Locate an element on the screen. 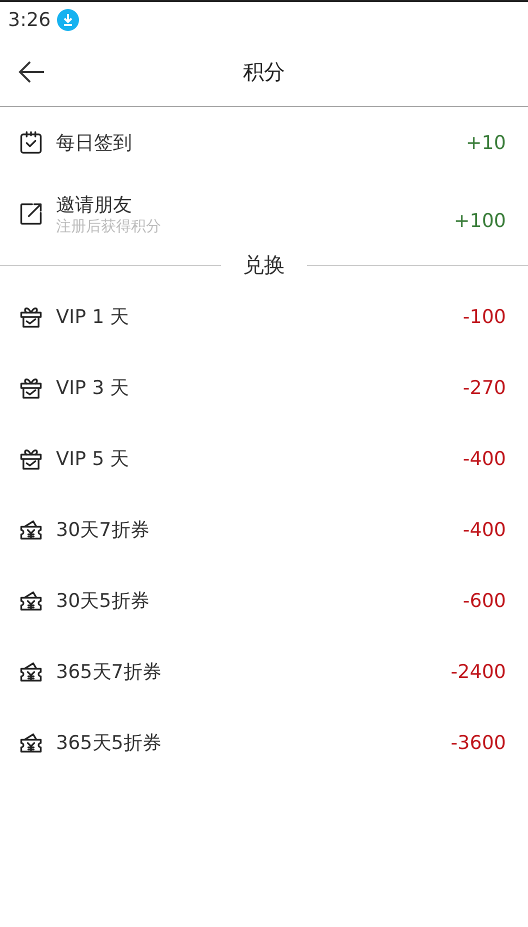 This screenshot has height=927, width=528. item-label: VIP 3 天 is located at coordinates (93, 388).